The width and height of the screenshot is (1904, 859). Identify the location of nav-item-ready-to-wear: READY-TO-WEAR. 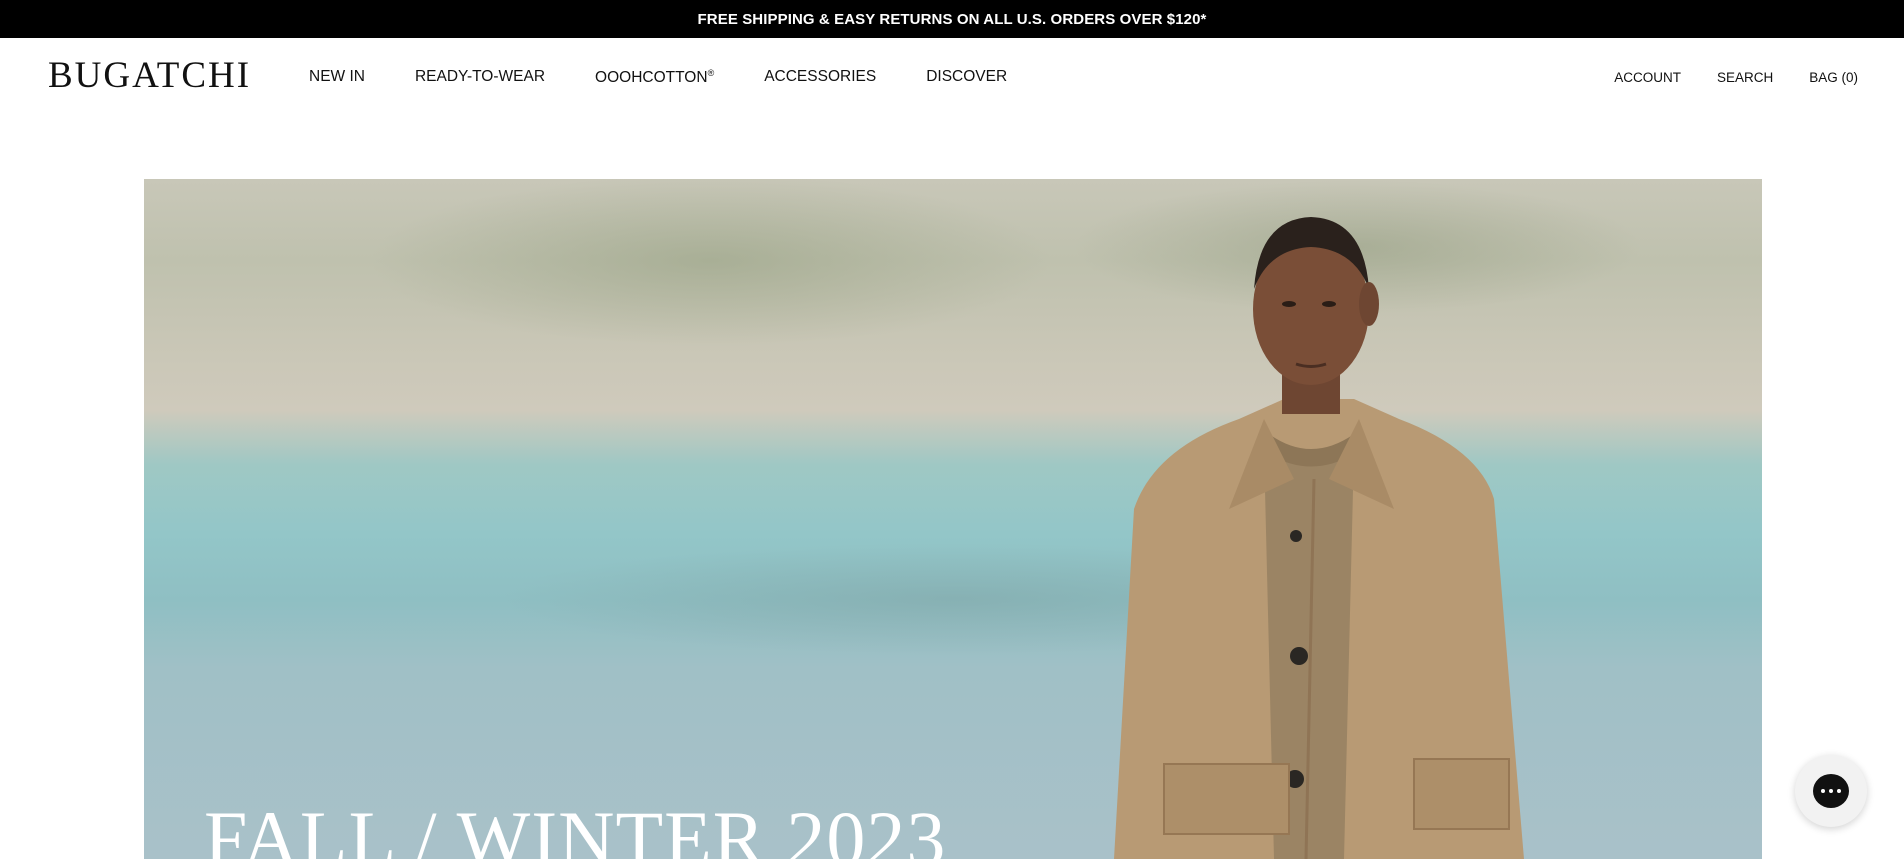
(480, 77).